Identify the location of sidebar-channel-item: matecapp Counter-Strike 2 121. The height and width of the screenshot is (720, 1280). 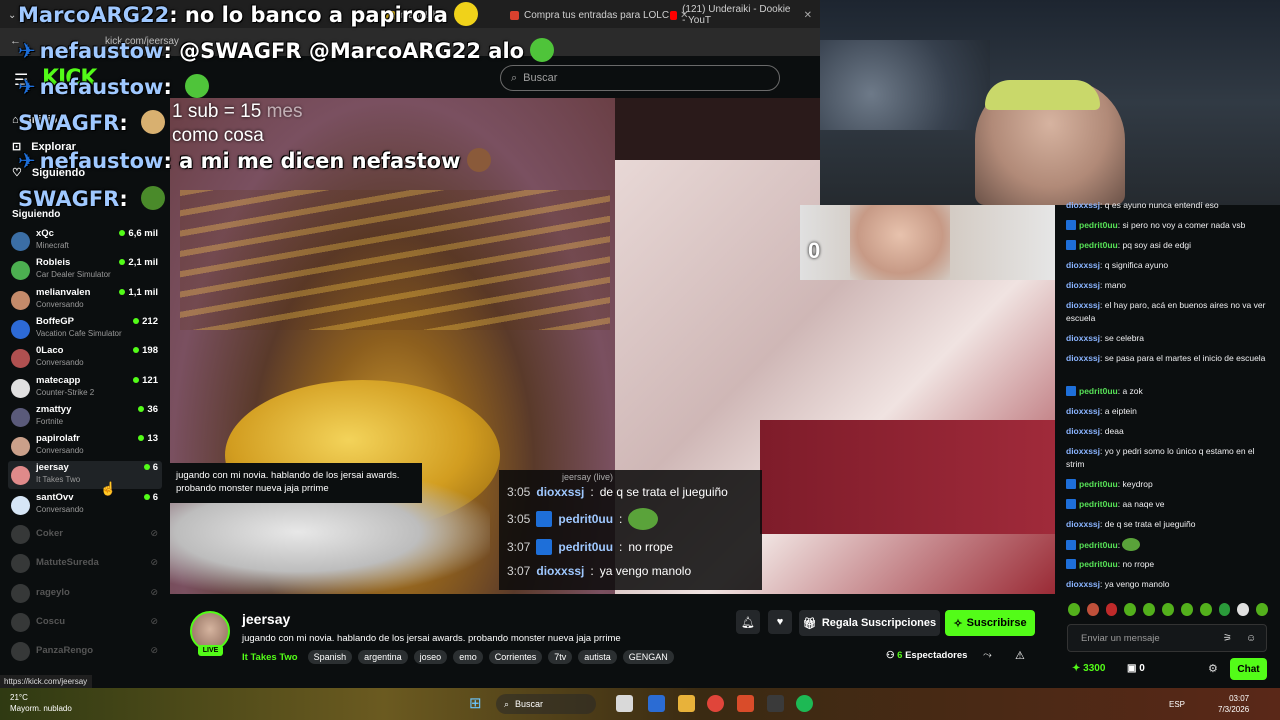
(85, 388).